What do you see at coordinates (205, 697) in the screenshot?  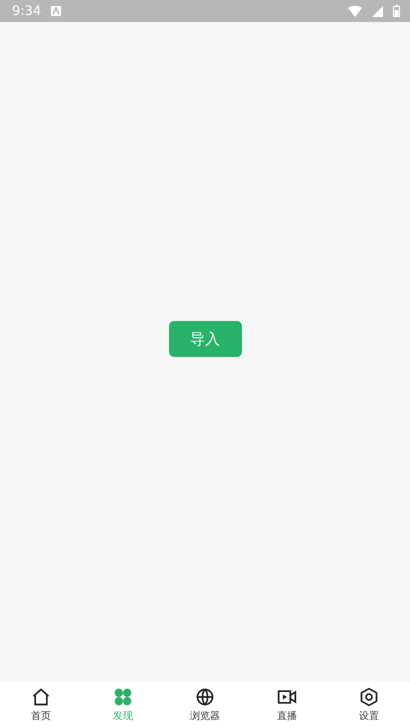 I see `globe-icon` at bounding box center [205, 697].